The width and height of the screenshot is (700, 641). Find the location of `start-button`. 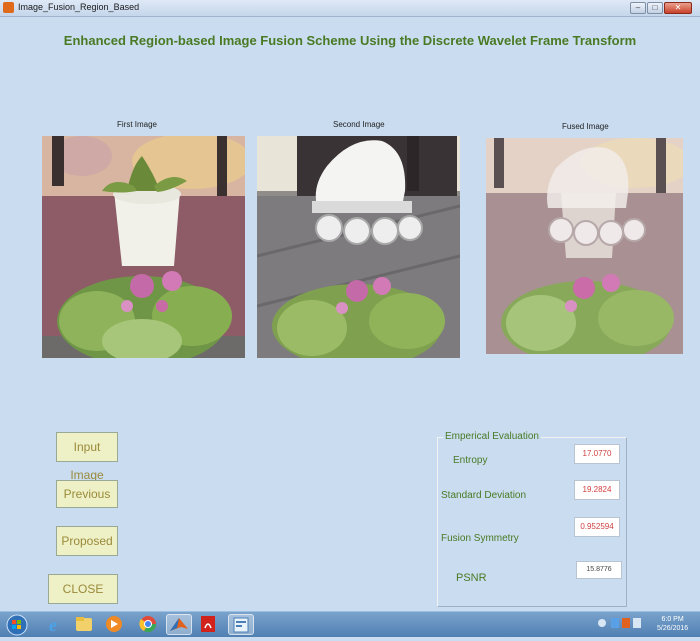

start-button is located at coordinates (19, 625).